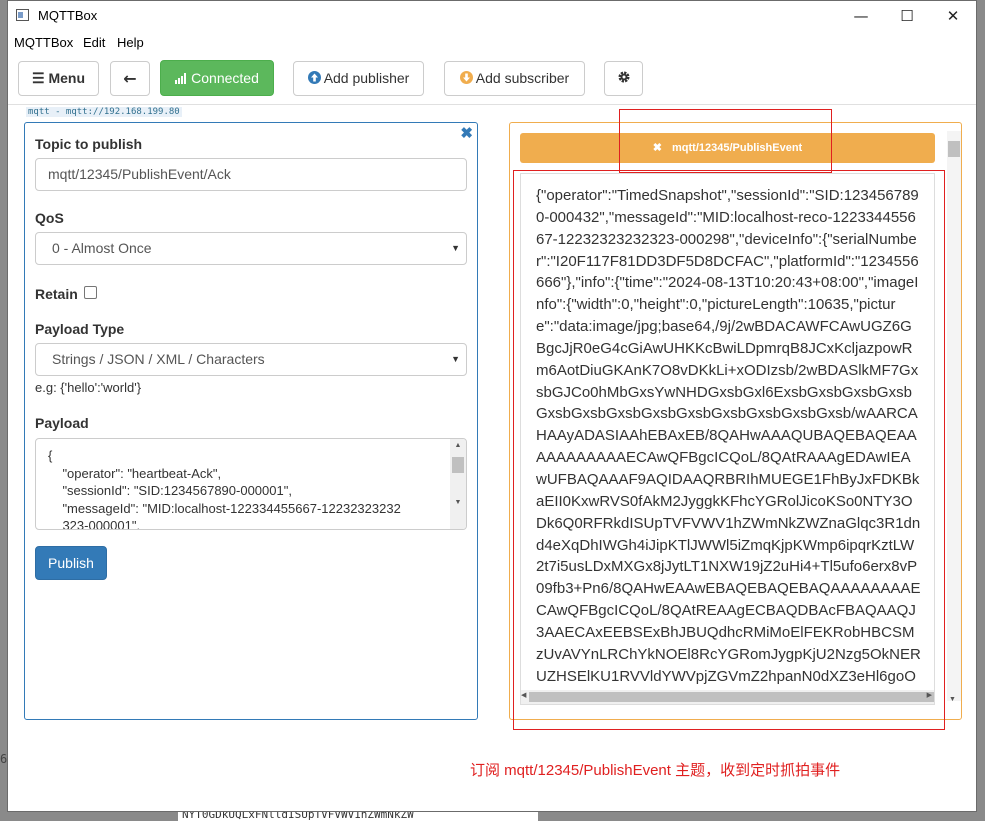  I want to click on payload-label: Payload, so click(62, 423).